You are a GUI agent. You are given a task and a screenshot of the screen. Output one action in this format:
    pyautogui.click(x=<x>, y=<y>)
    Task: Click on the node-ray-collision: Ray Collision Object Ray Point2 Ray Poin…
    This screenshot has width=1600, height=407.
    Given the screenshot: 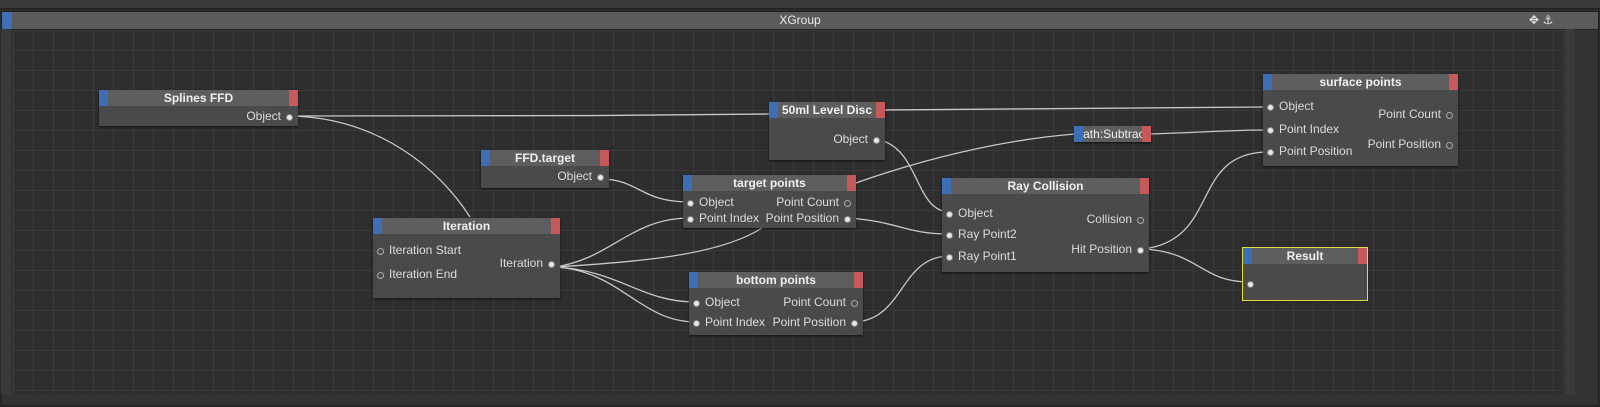 What is the action you would take?
    pyautogui.click(x=1045, y=225)
    